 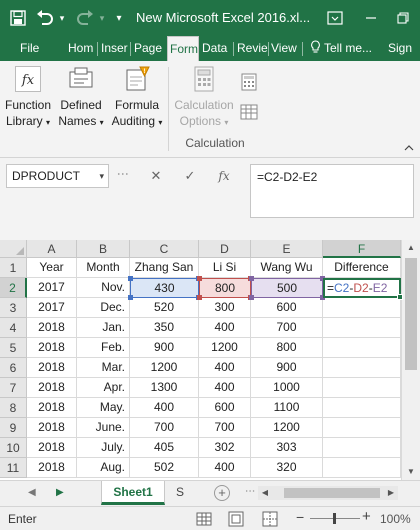 What do you see at coordinates (225, 308) in the screenshot?
I see `cell-d3: 300` at bounding box center [225, 308].